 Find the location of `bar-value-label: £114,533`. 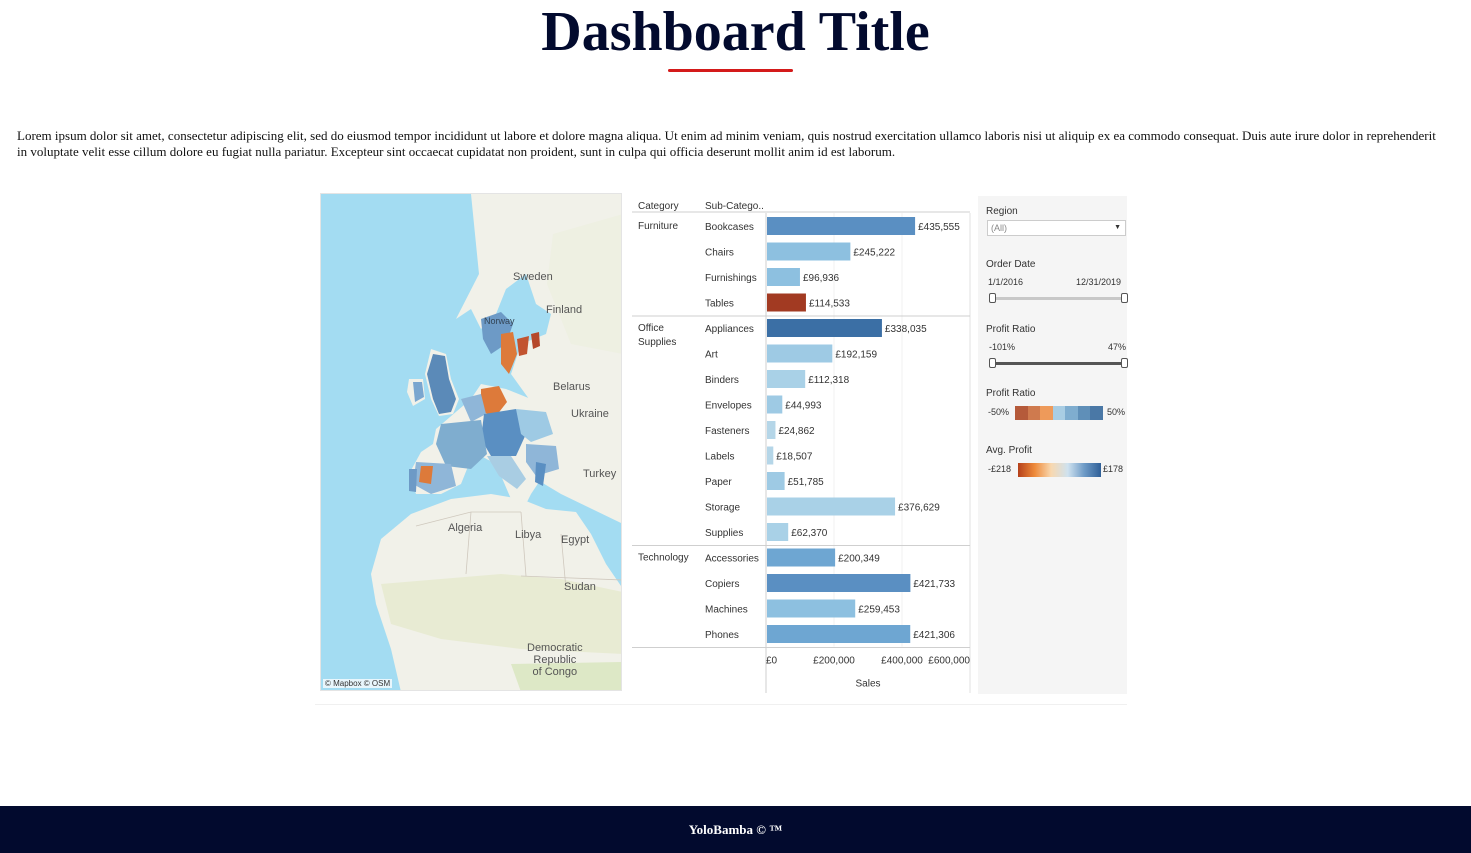

bar-value-label: £114,533 is located at coordinates (829, 304).